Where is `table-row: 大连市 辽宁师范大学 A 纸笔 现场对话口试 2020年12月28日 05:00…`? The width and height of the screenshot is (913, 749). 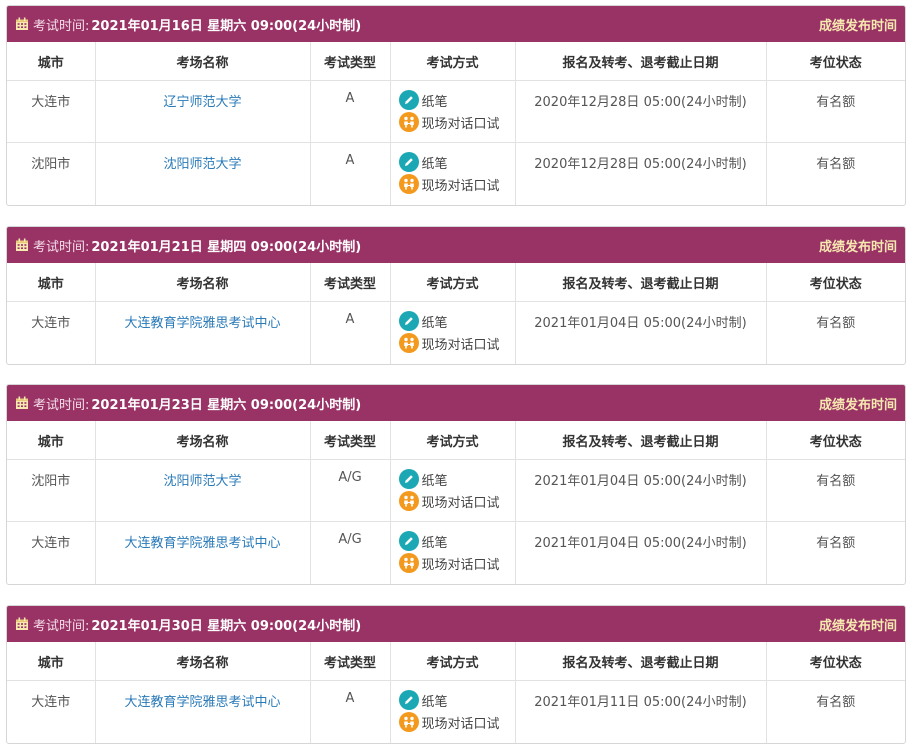
table-row: 大连市 辽宁师范大学 A 纸笔 现场对话口试 2020年12月28日 05:00… is located at coordinates (456, 111).